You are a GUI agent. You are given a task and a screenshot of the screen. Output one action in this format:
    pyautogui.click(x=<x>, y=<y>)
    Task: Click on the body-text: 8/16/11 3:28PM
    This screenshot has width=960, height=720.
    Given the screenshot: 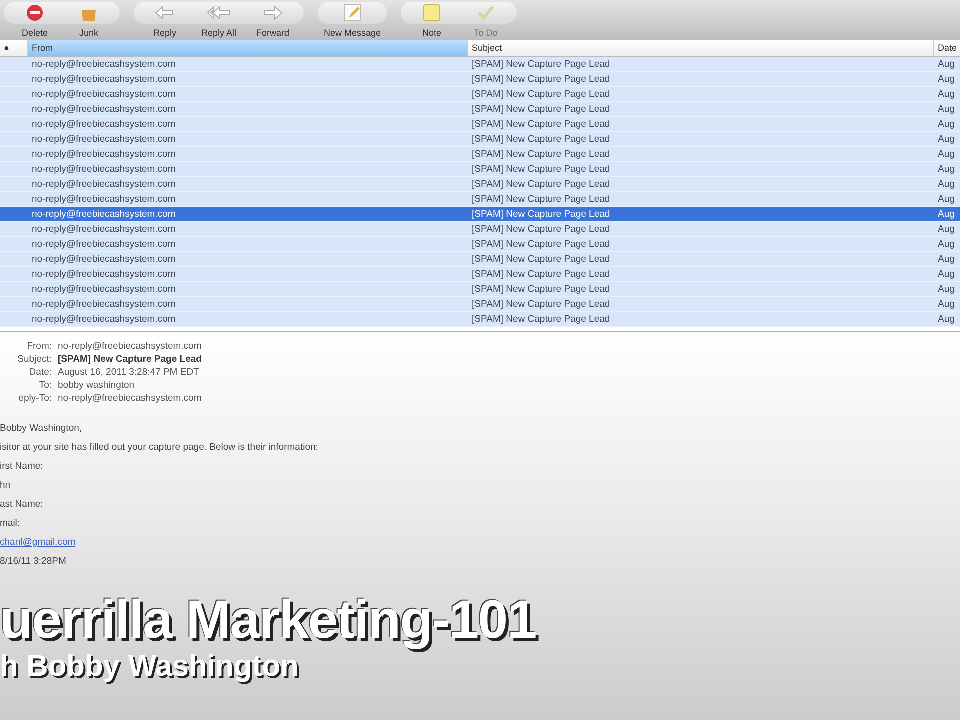 What is the action you would take?
    pyautogui.click(x=34, y=562)
    